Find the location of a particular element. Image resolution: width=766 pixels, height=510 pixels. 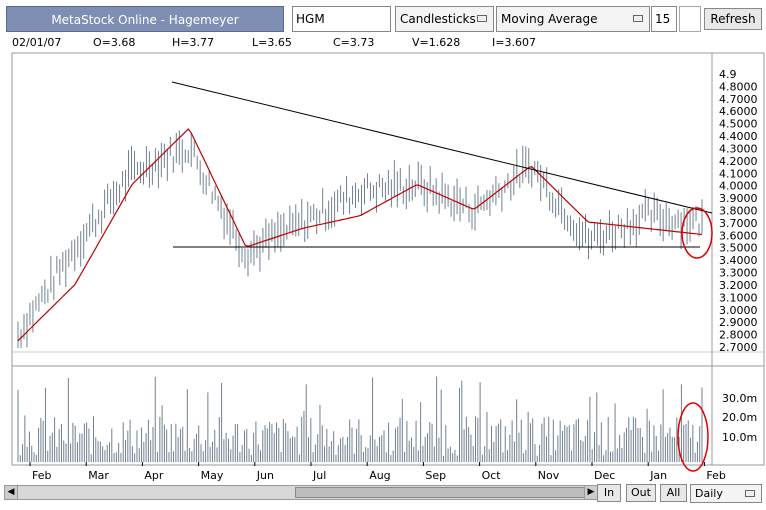

y-tick-label: 3.4000 is located at coordinates (738, 260).